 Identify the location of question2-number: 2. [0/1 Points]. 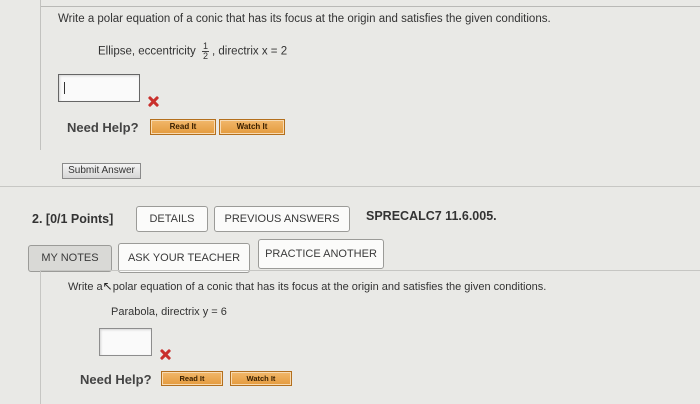
(72, 219).